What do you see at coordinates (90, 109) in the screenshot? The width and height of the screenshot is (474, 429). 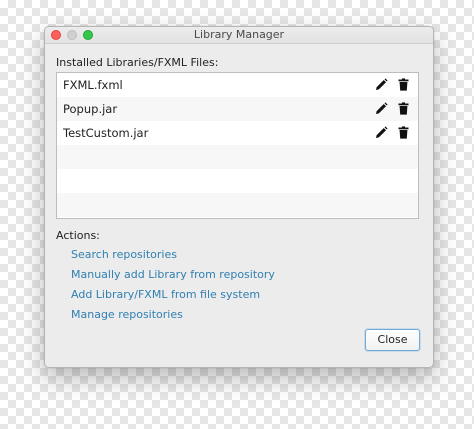 I see `list-item-name: Popup.jar` at bounding box center [90, 109].